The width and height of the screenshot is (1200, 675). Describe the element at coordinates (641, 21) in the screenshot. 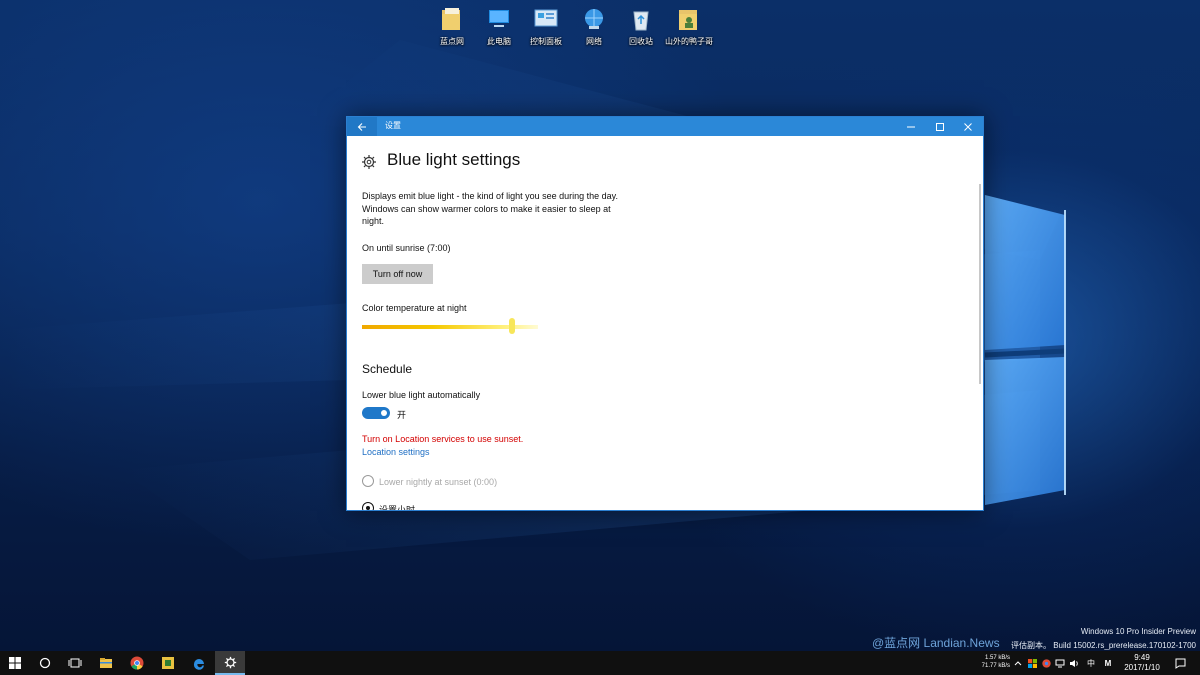

I see `recycle-bin-icon` at that location.